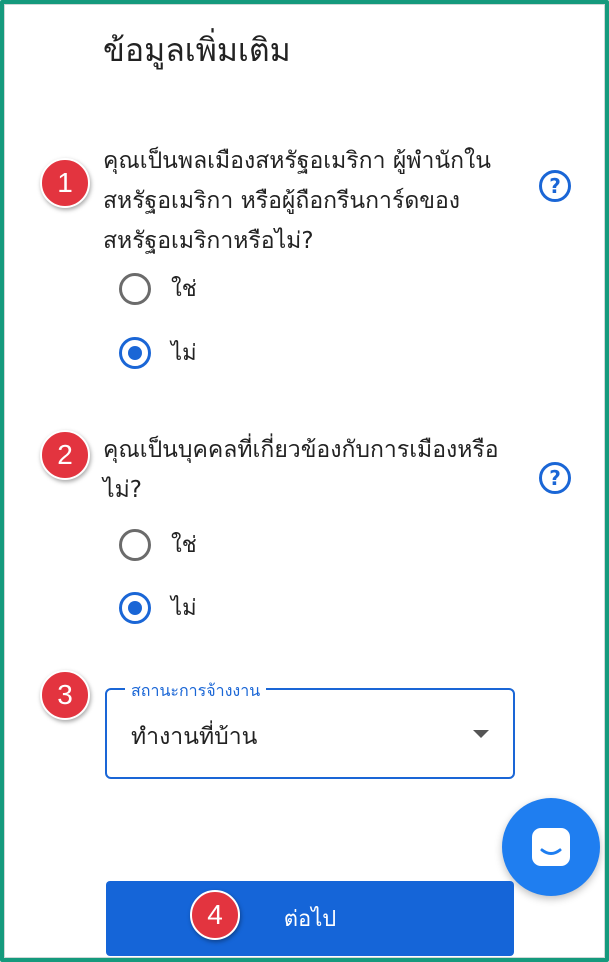 Image resolution: width=609 pixels, height=962 pixels. What do you see at coordinates (310, 918) in the screenshot?
I see `next-button: ต่อไป` at bounding box center [310, 918].